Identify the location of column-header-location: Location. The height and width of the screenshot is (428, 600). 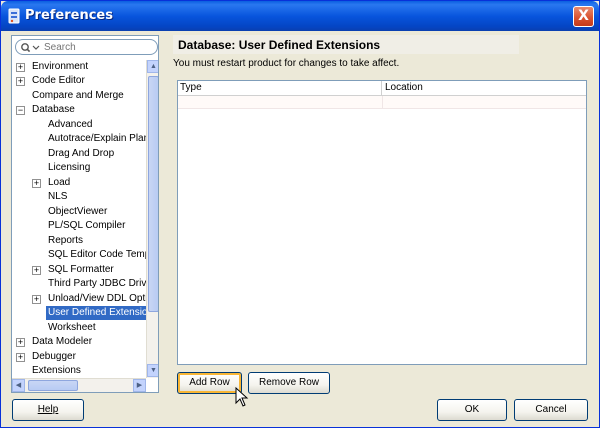
(484, 88).